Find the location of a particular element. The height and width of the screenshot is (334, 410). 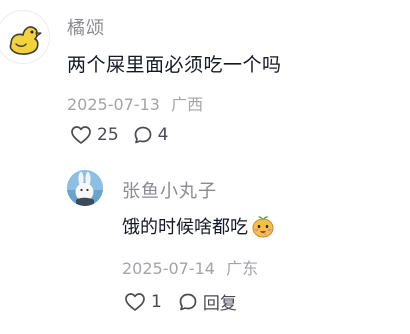

reply-actions: 1 回复 is located at coordinates (180, 301).